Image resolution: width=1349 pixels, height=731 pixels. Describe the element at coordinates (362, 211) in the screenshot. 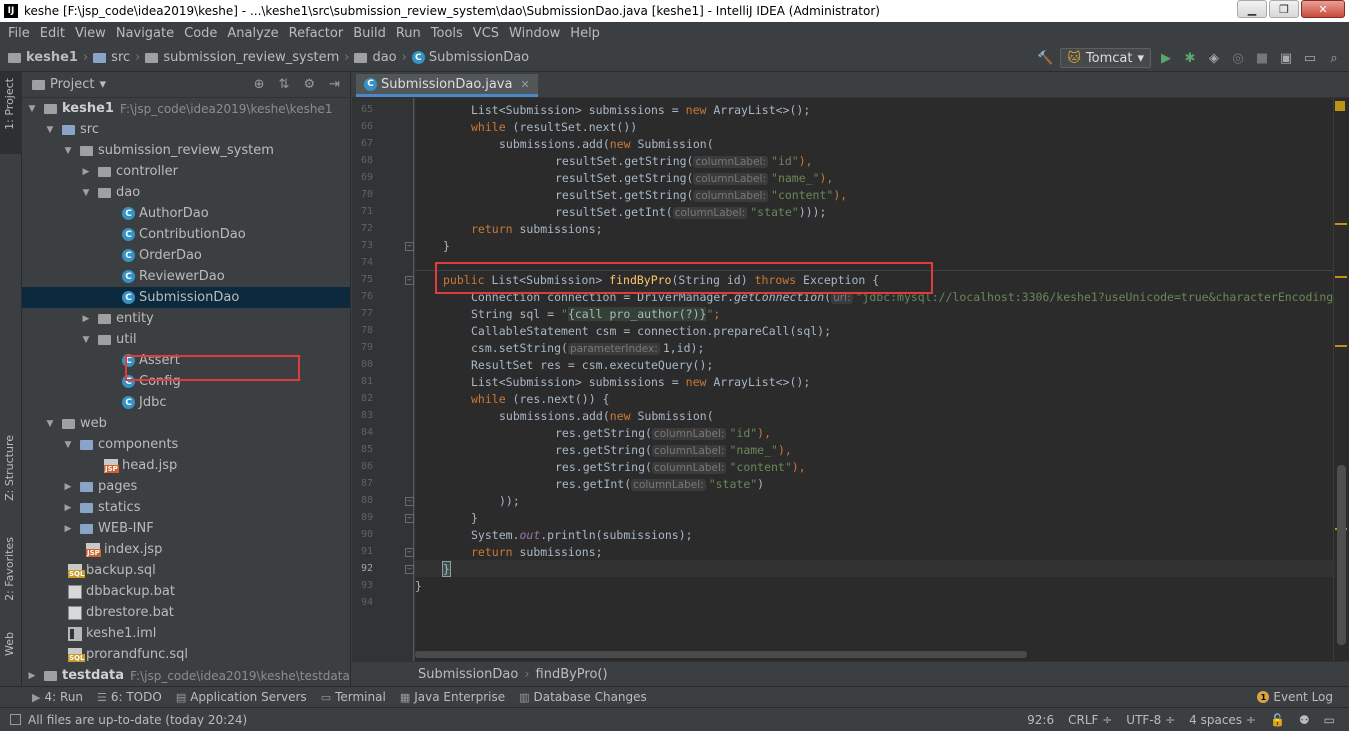

I see `line-number: 71` at that location.